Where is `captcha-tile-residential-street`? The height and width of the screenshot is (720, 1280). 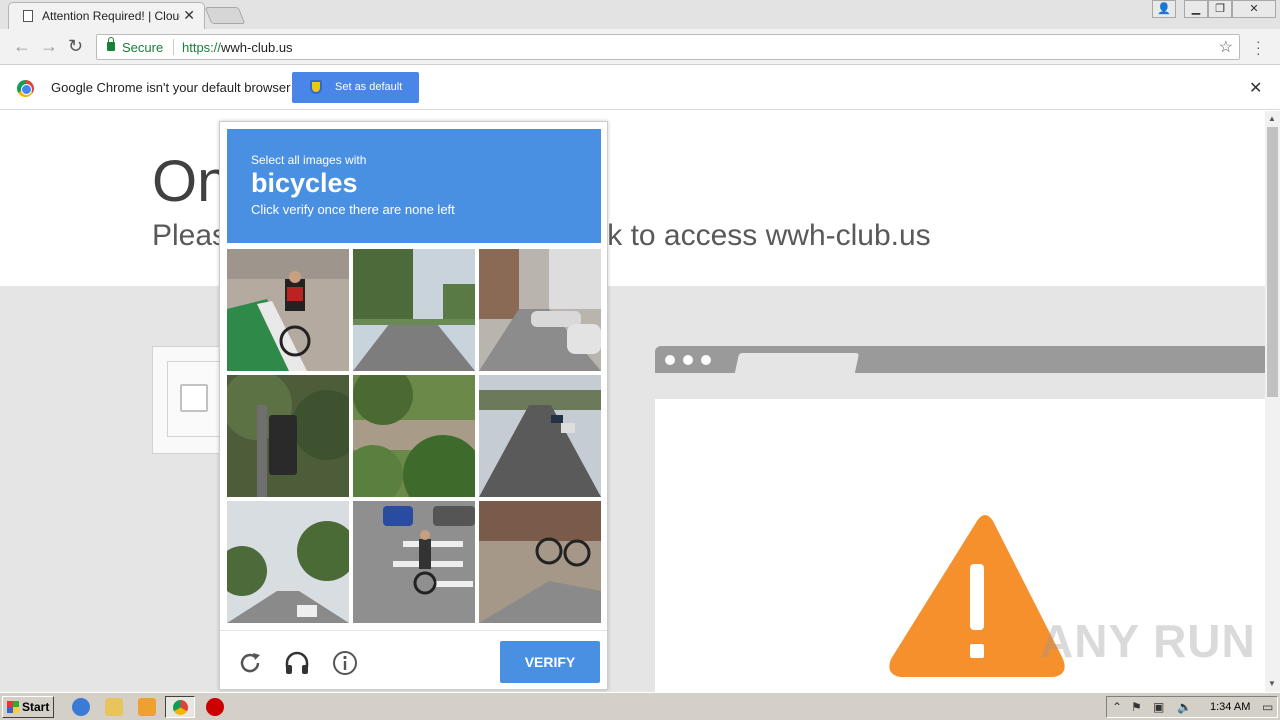
captcha-tile-residential-street is located at coordinates (288, 562).